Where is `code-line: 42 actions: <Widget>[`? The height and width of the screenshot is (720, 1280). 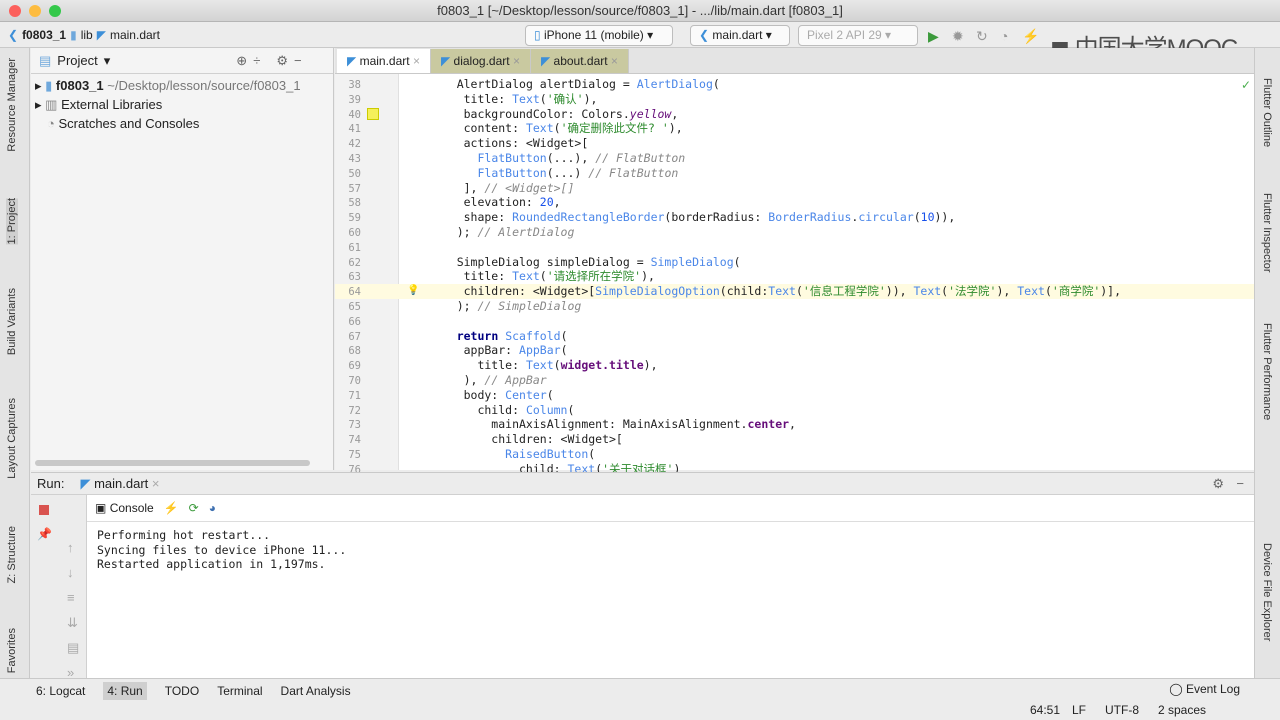 code-line: 42 actions: <Widget>[ is located at coordinates (794, 143).